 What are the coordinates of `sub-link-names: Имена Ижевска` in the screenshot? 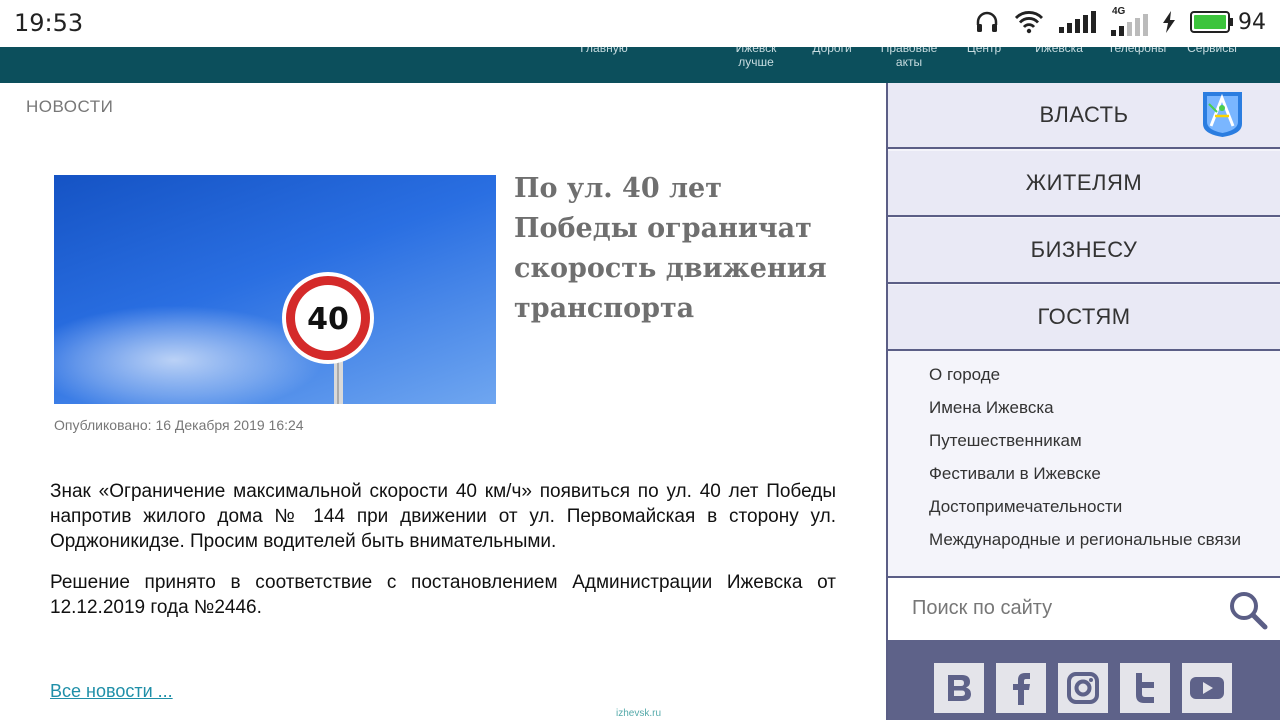 It's located at (1085, 412).